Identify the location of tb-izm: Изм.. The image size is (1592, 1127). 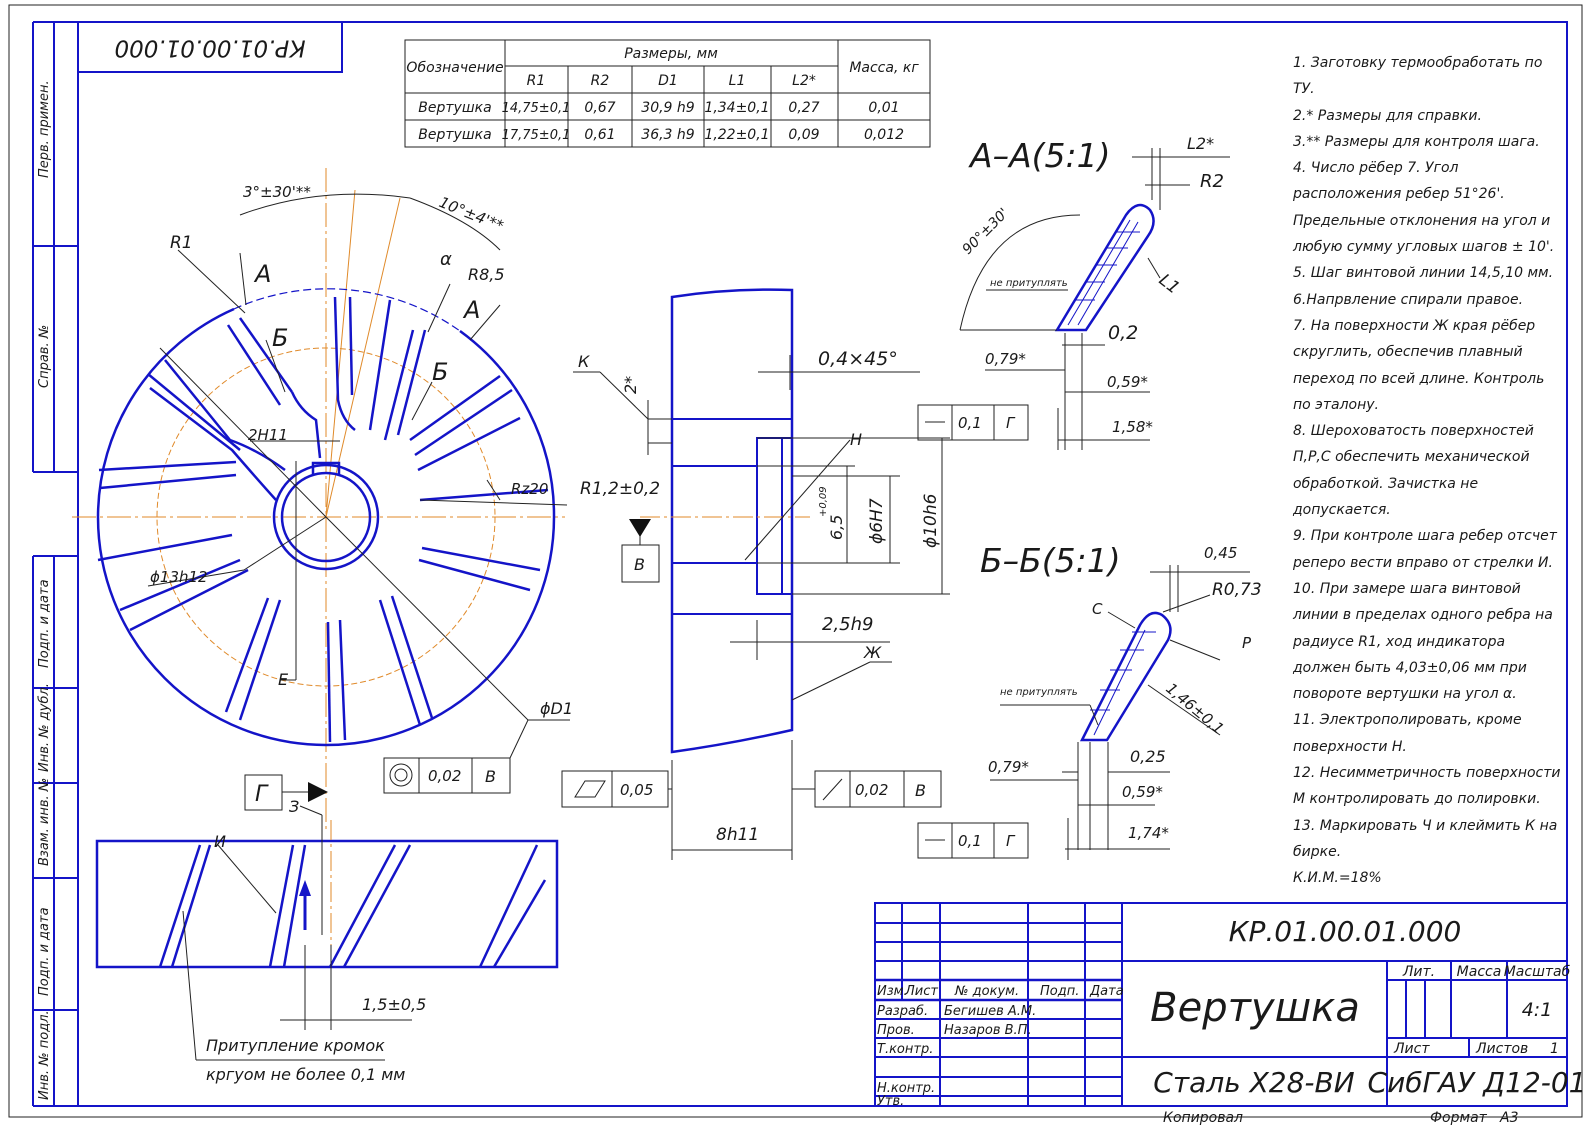
(892, 991).